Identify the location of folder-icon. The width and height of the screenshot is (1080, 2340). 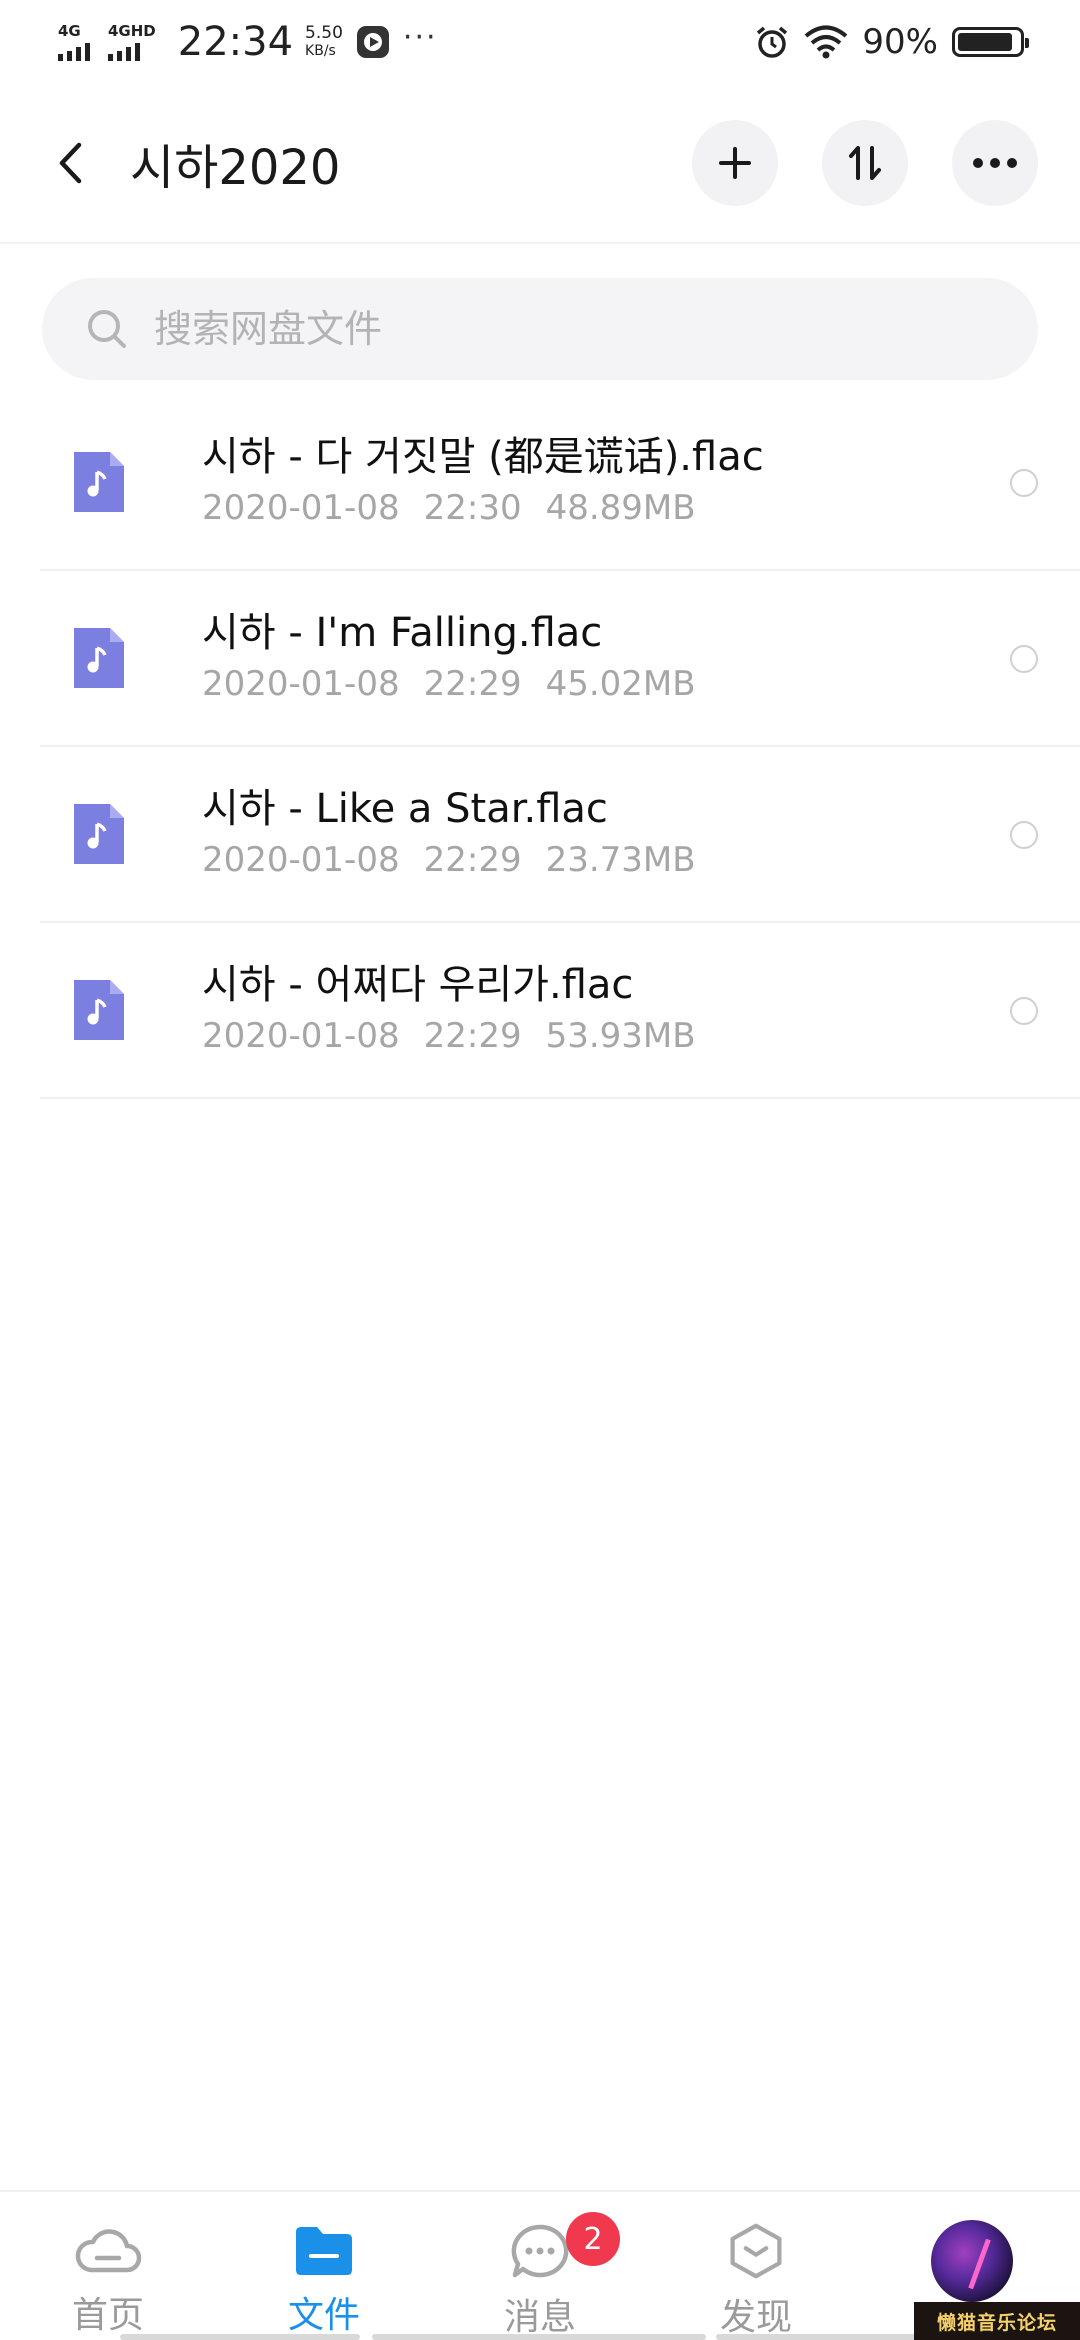
(324, 2251).